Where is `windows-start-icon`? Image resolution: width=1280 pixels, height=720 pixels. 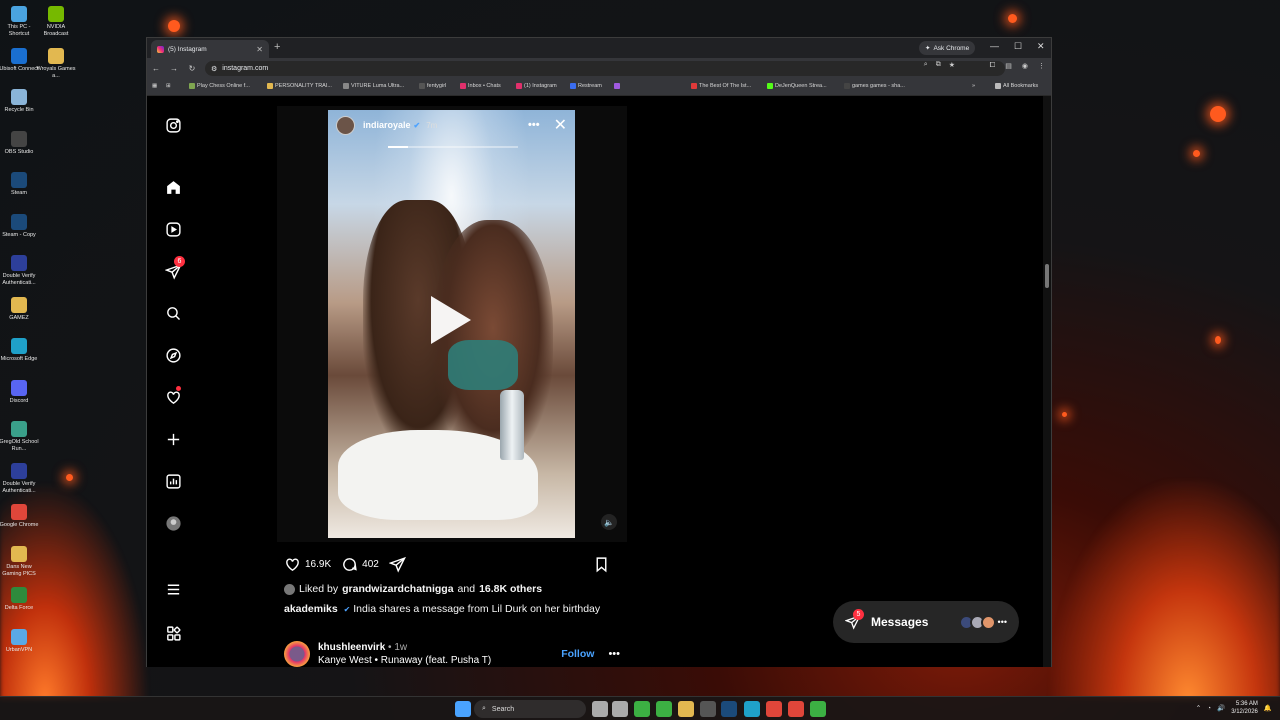
windows-start-icon is located at coordinates (463, 709).